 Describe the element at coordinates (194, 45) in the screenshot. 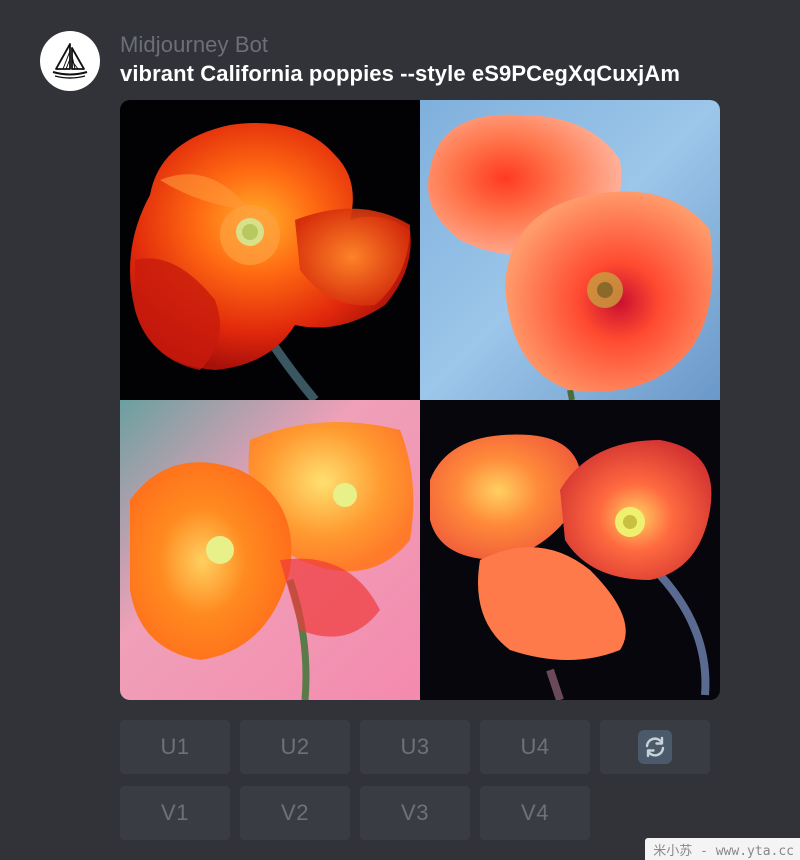

I see `author-name: Midjourney Bot` at that location.